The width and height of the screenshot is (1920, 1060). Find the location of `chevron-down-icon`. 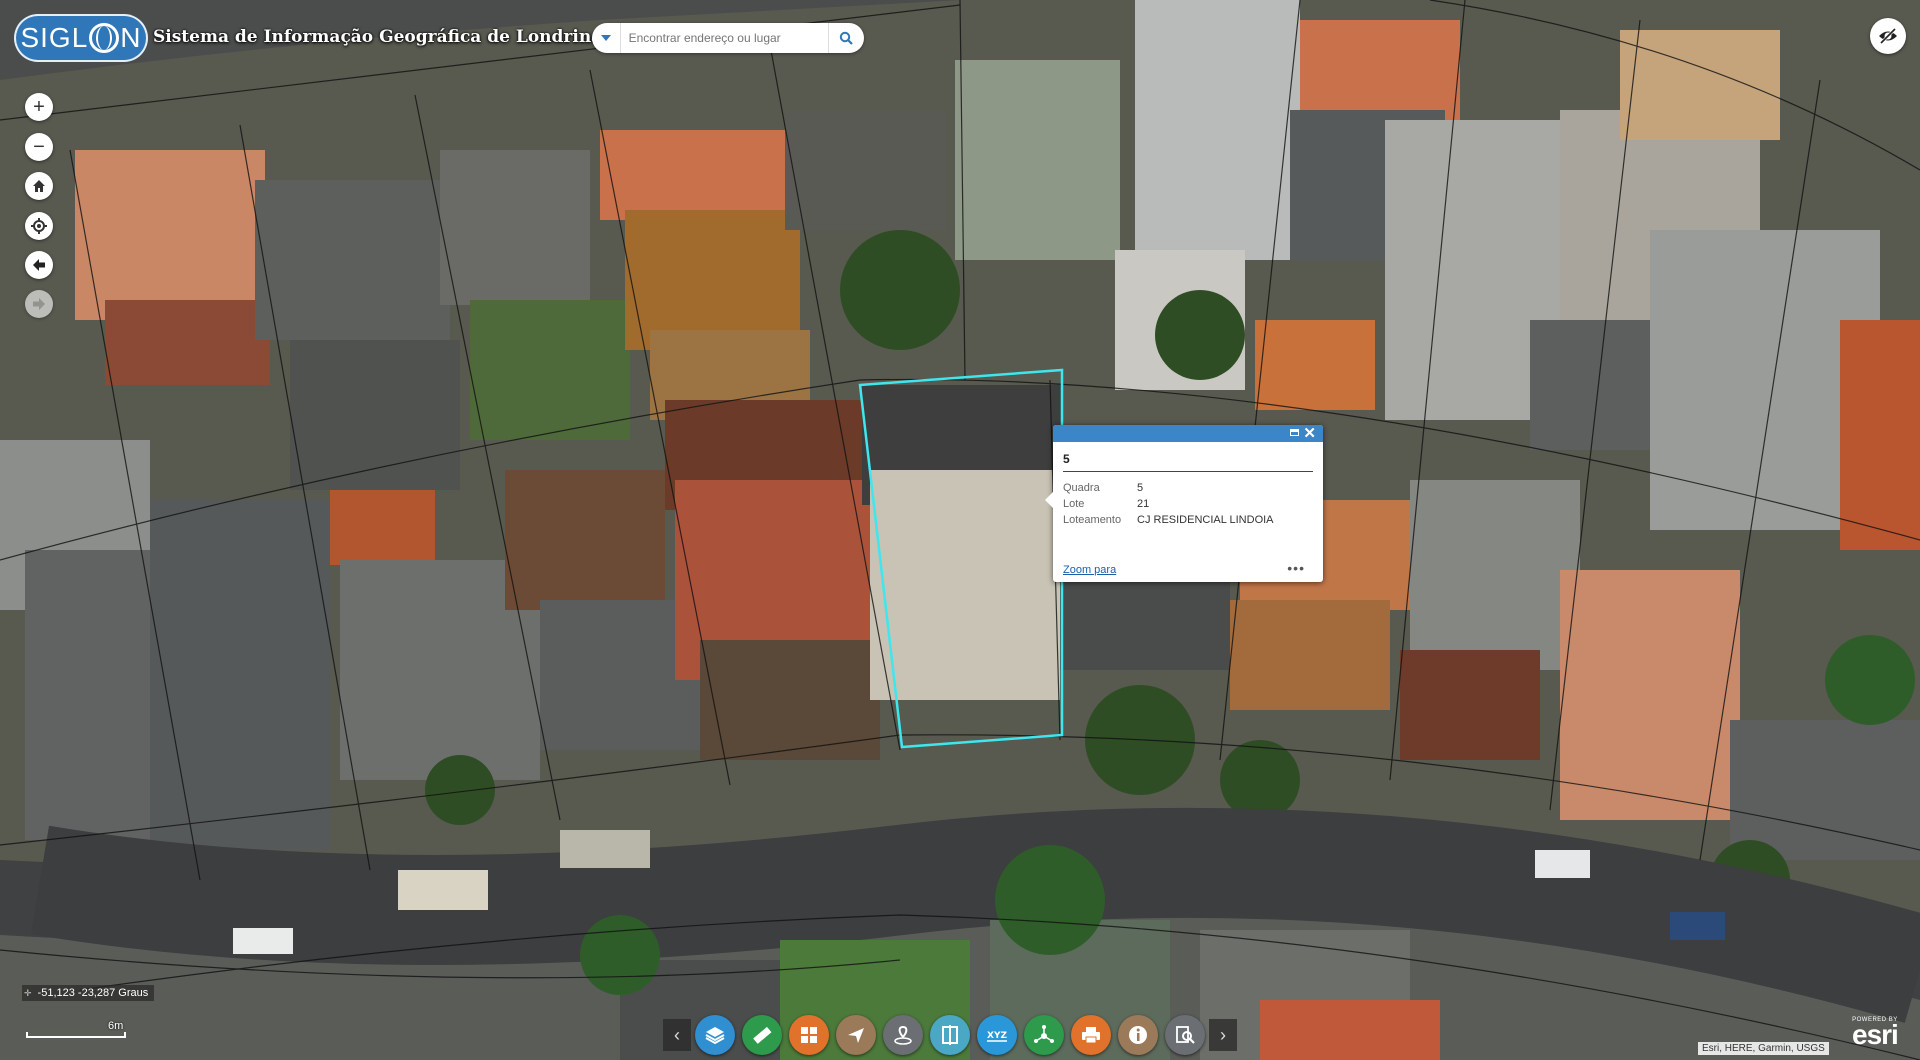

chevron-down-icon is located at coordinates (605, 38).